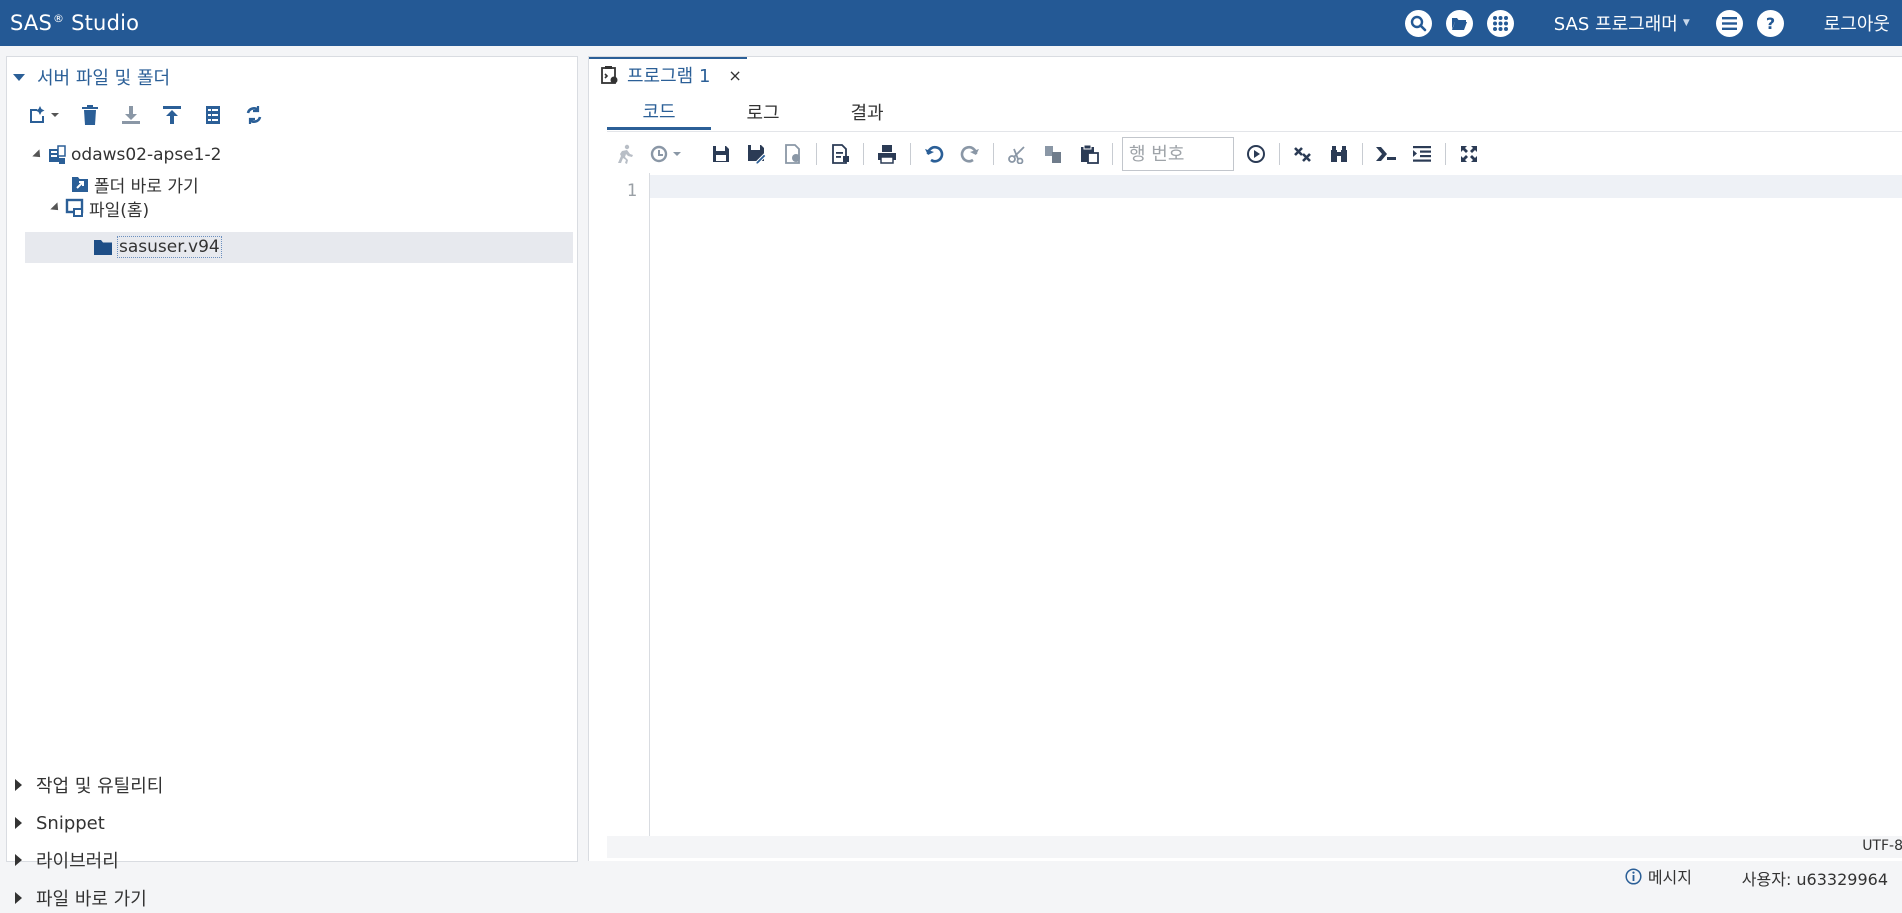 The width and height of the screenshot is (1902, 913). I want to click on download-icon, so click(131, 115).